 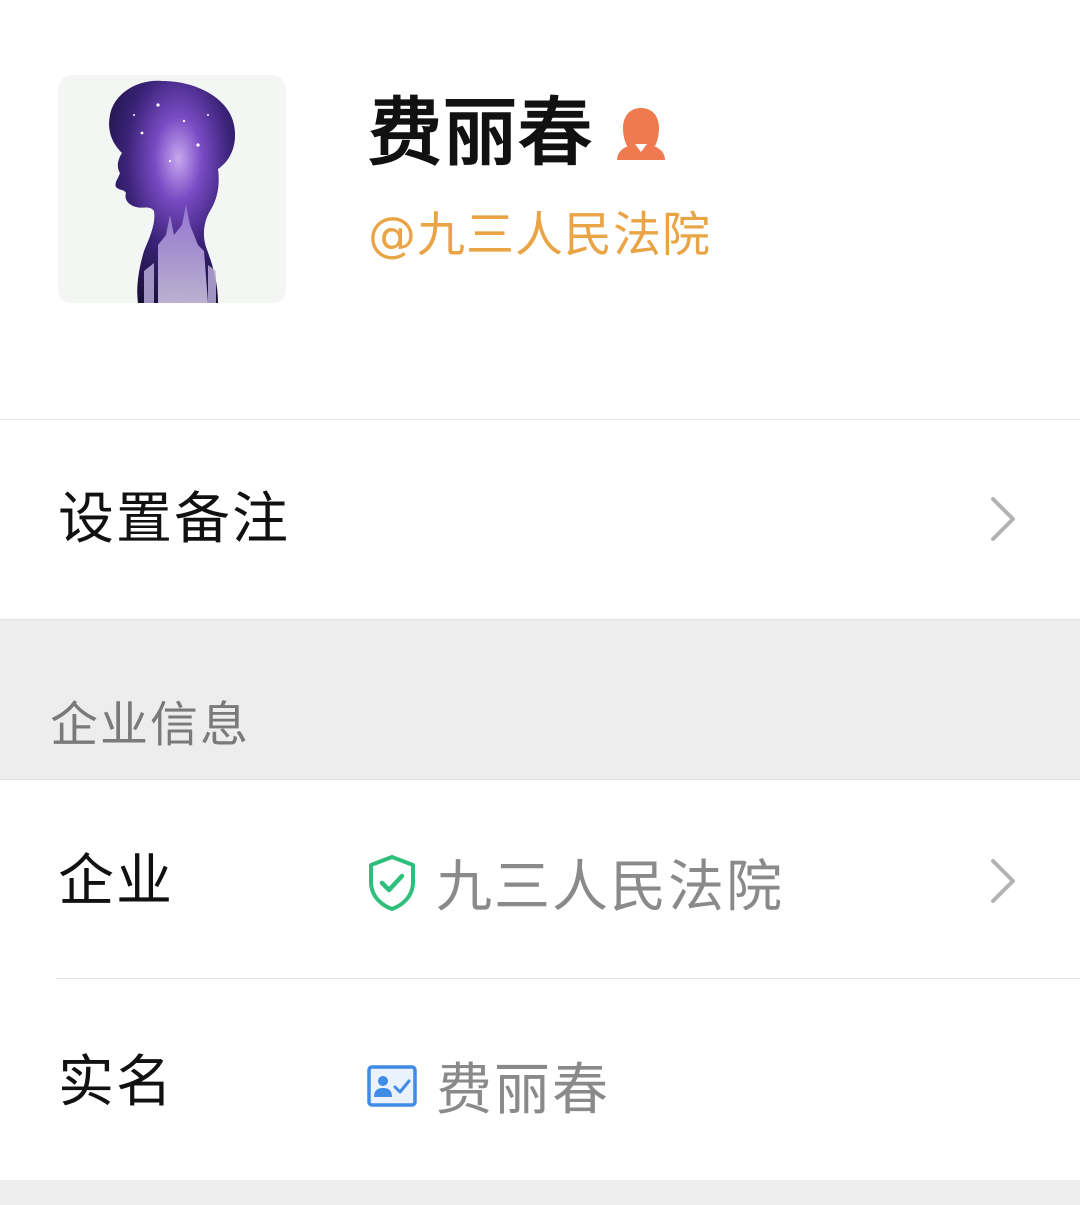 What do you see at coordinates (116, 1082) in the screenshot?
I see `real-name-label: 实名` at bounding box center [116, 1082].